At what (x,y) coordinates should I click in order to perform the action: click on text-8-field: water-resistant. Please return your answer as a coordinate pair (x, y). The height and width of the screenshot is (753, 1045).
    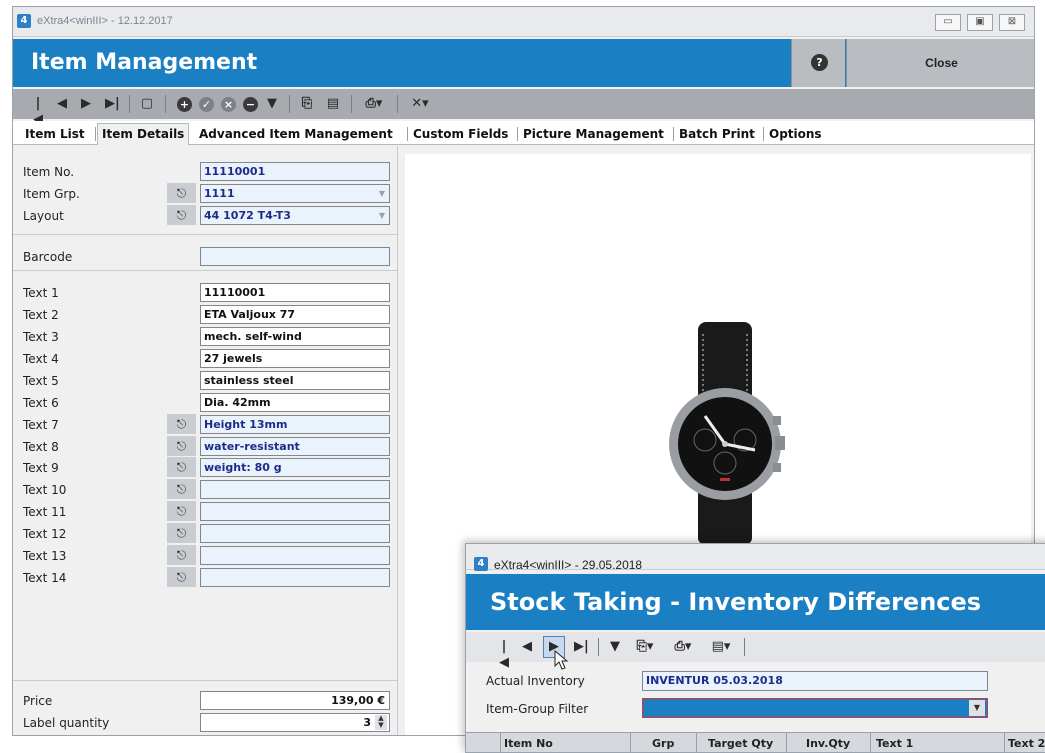
    Looking at the image, I should click on (295, 446).